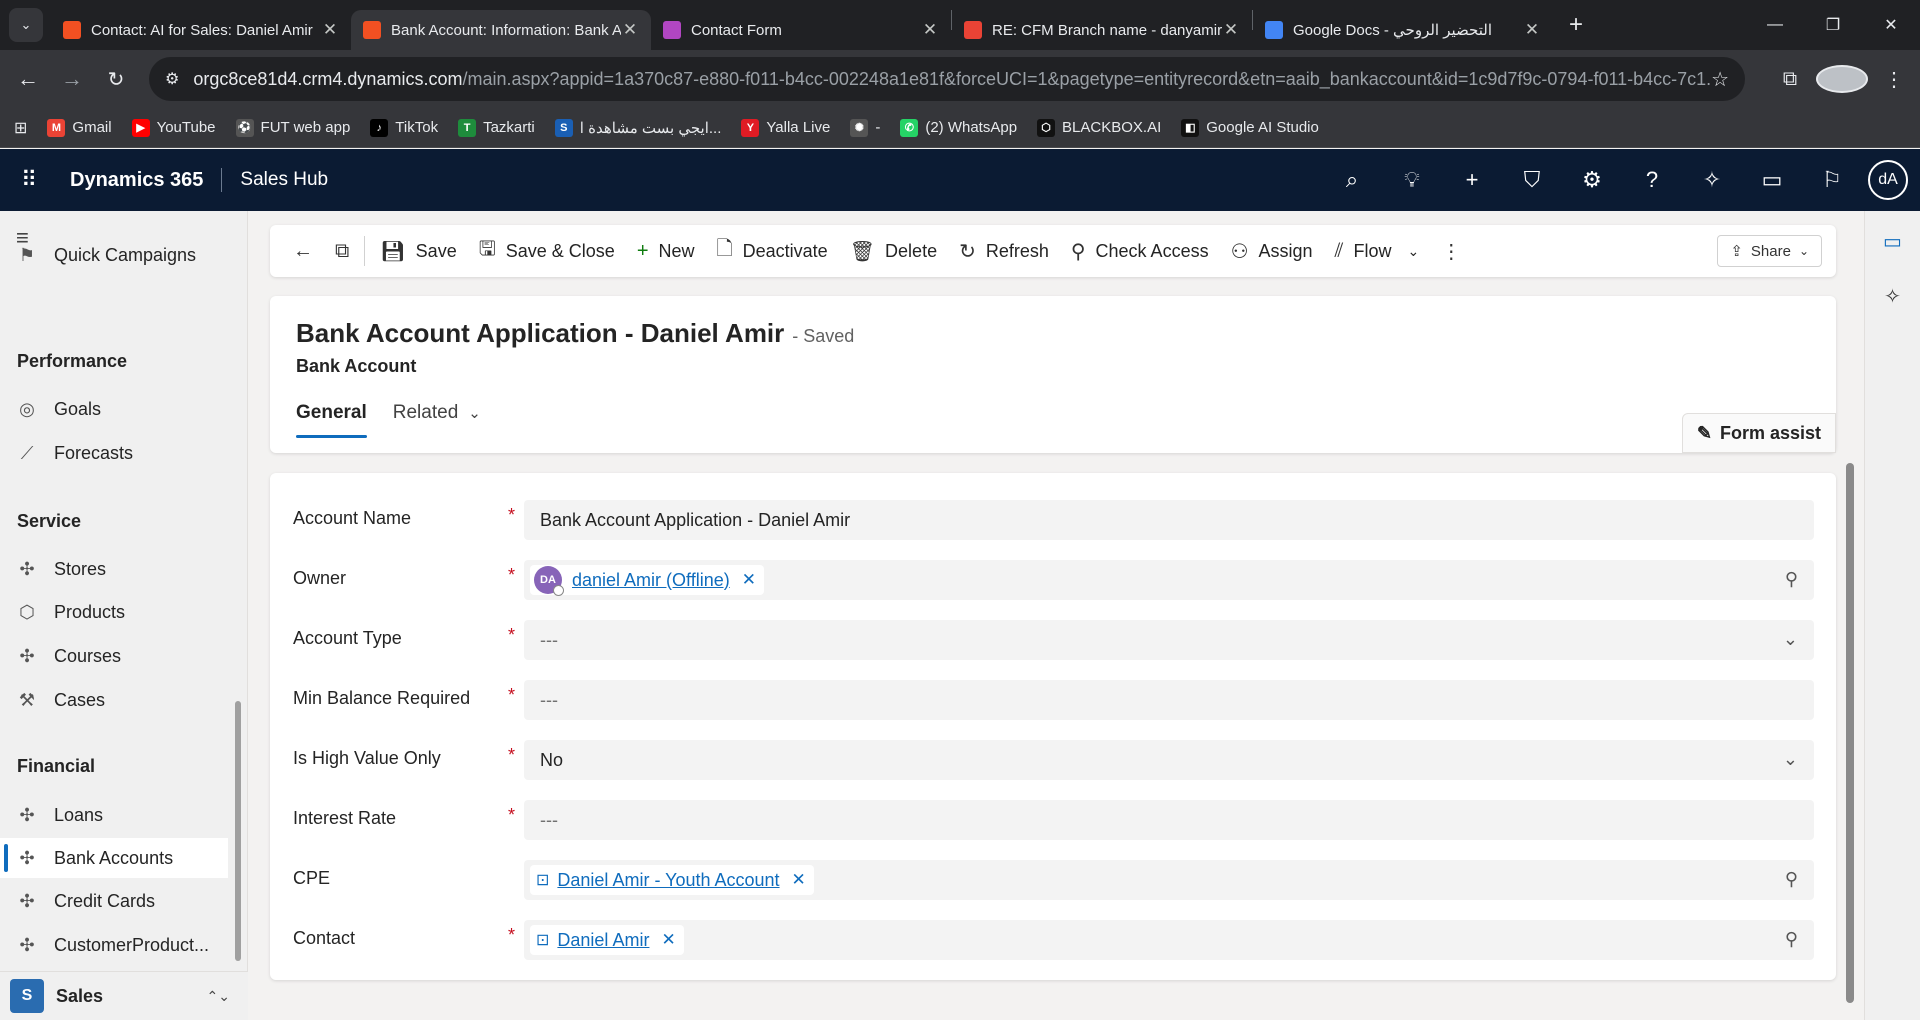 This screenshot has width=1920, height=1020. What do you see at coordinates (1169, 760) in the screenshot?
I see `high-value-select: No ⌄` at bounding box center [1169, 760].